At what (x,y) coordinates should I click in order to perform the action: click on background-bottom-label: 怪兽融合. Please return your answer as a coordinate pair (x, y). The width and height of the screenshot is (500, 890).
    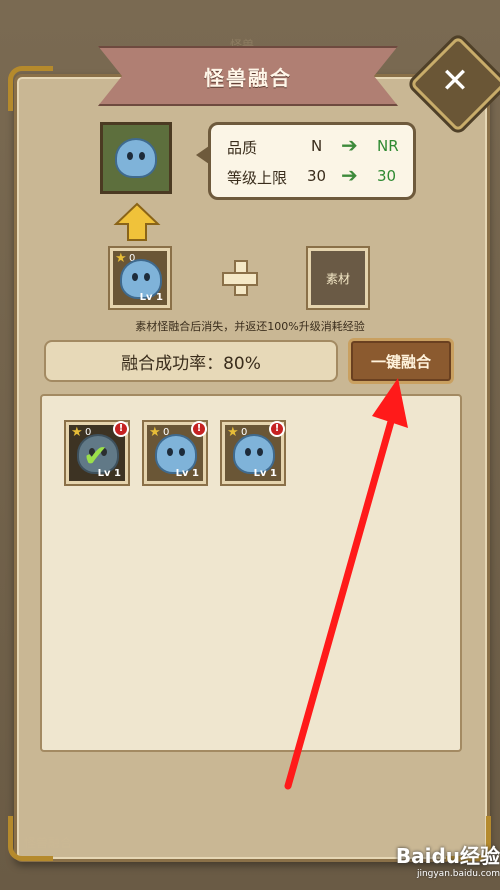
    Looking at the image, I should click on (48, 843).